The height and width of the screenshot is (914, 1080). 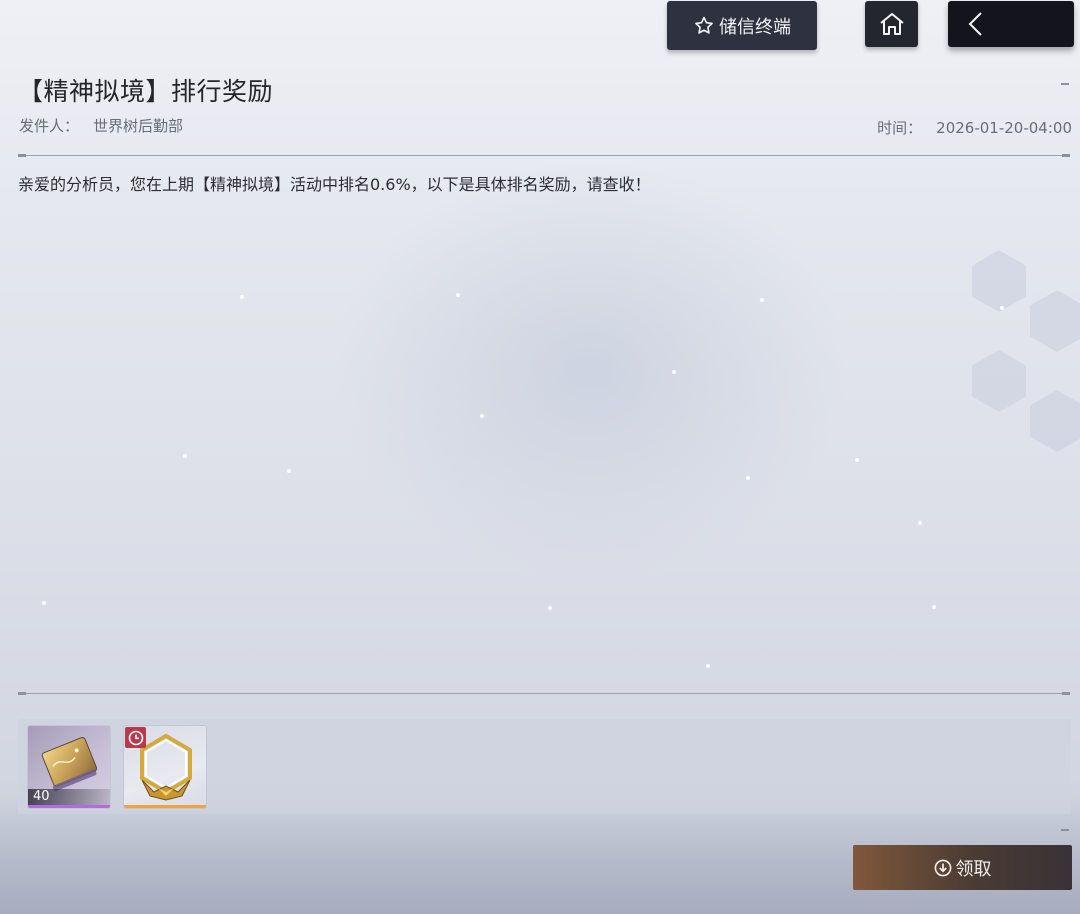 I want to click on rarity-bar-purple, so click(x=69, y=806).